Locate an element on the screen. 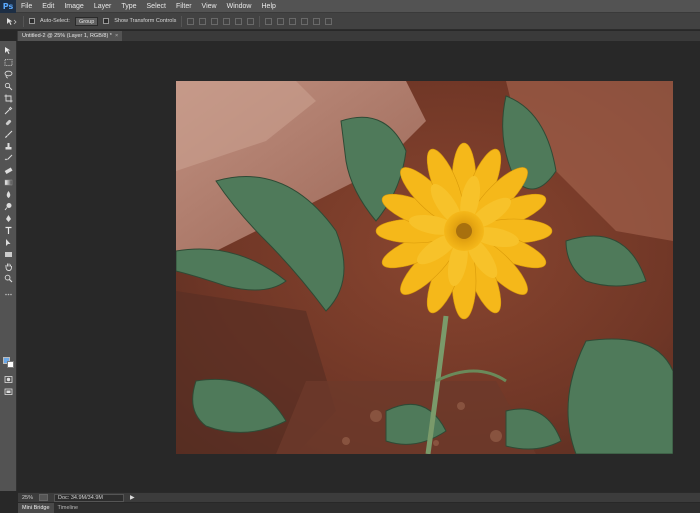 Image resolution: width=700 pixels, height=513 pixels. zoom-level: 25% is located at coordinates (27, 498).